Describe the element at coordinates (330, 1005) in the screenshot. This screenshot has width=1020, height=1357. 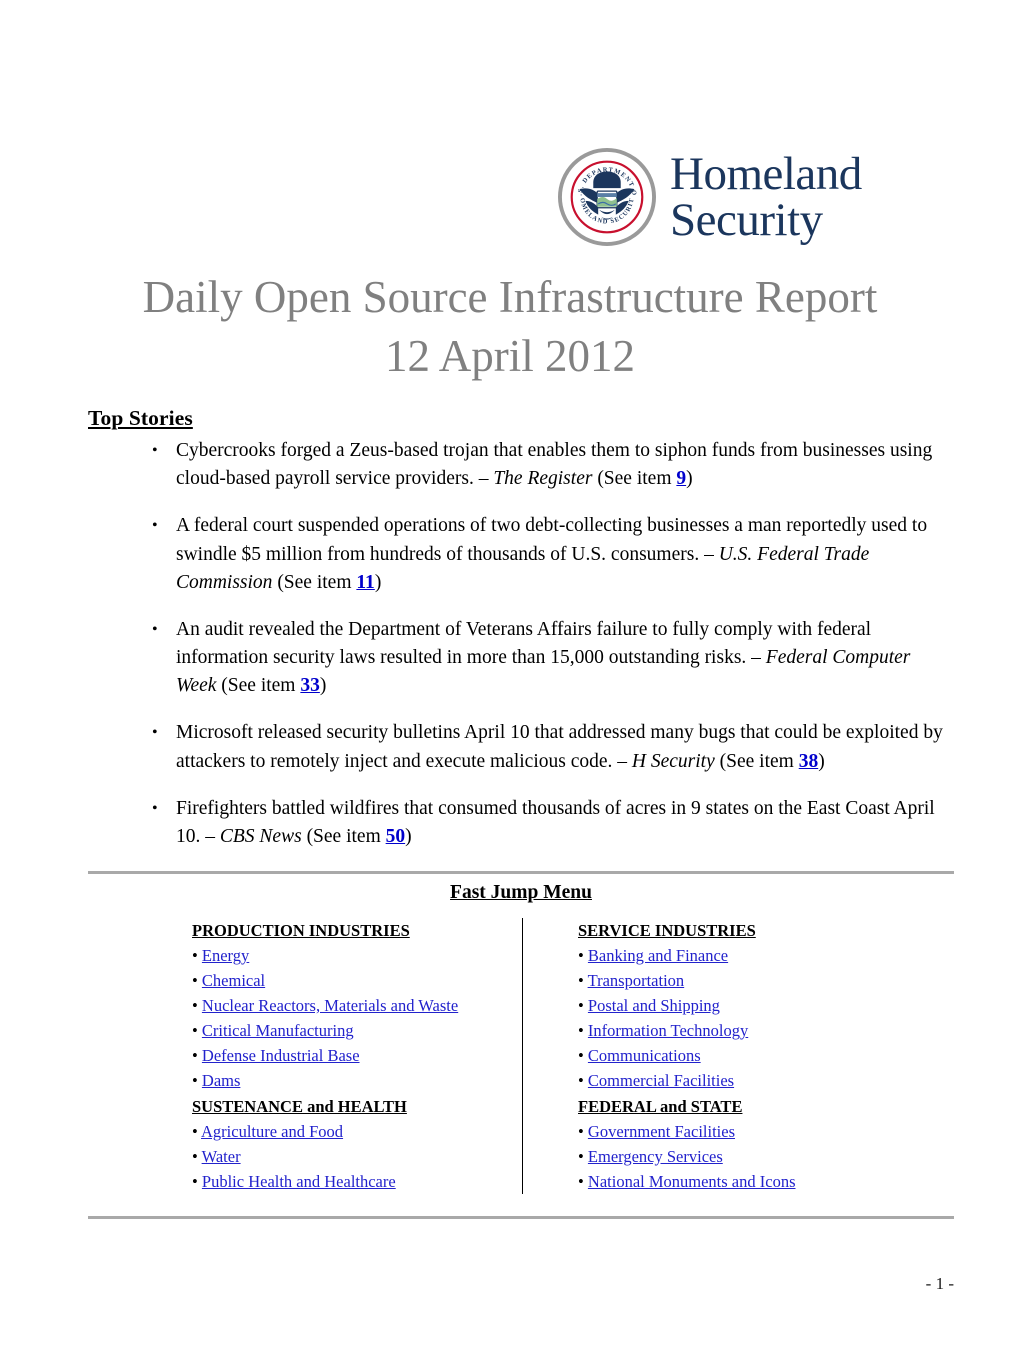
I see `fjm-sector-link: Nuclear Reactors, Materials and Waste` at that location.